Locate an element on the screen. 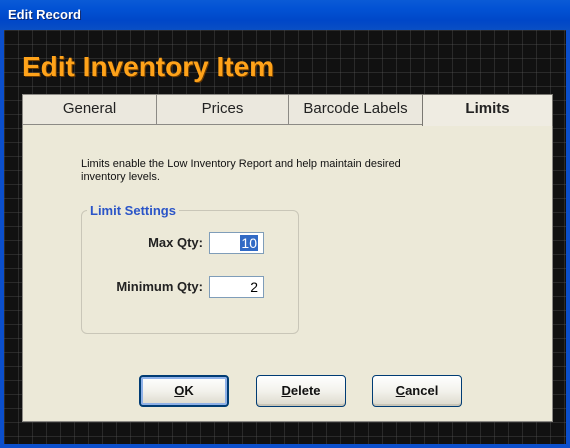 The width and height of the screenshot is (570, 448). max-qty-value: 10 is located at coordinates (249, 243).